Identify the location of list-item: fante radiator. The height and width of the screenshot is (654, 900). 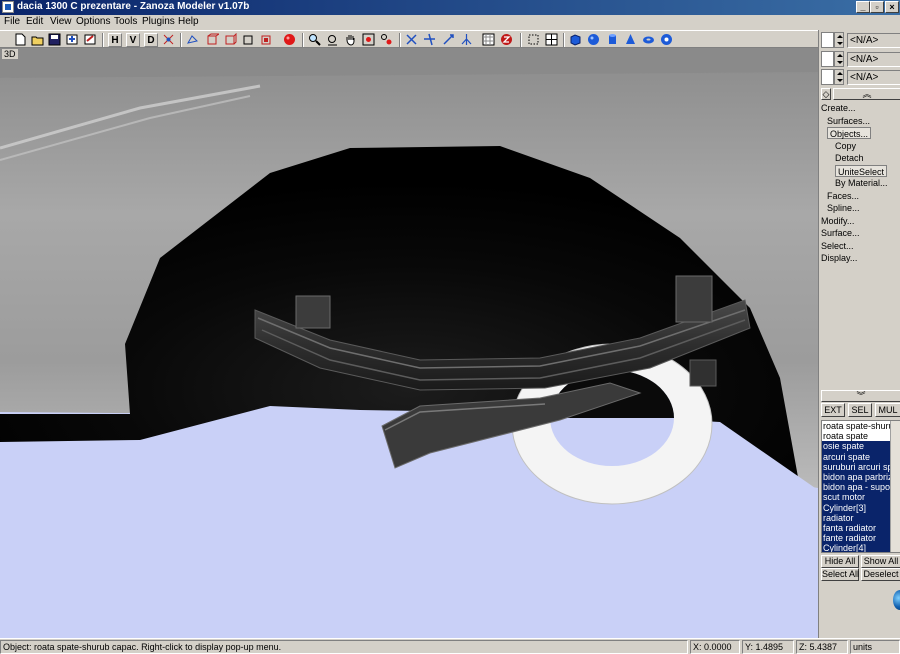
(861, 538).